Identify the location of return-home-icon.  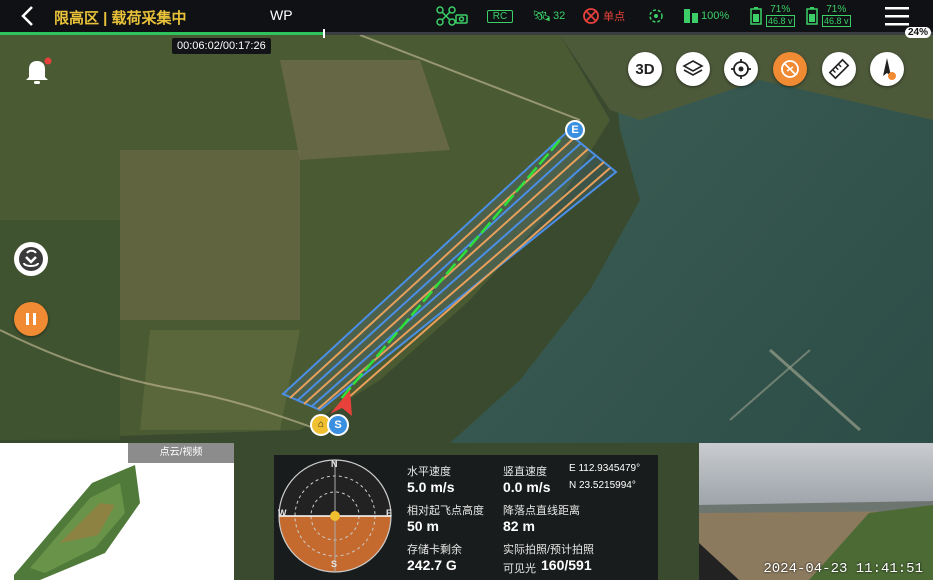
(31, 259).